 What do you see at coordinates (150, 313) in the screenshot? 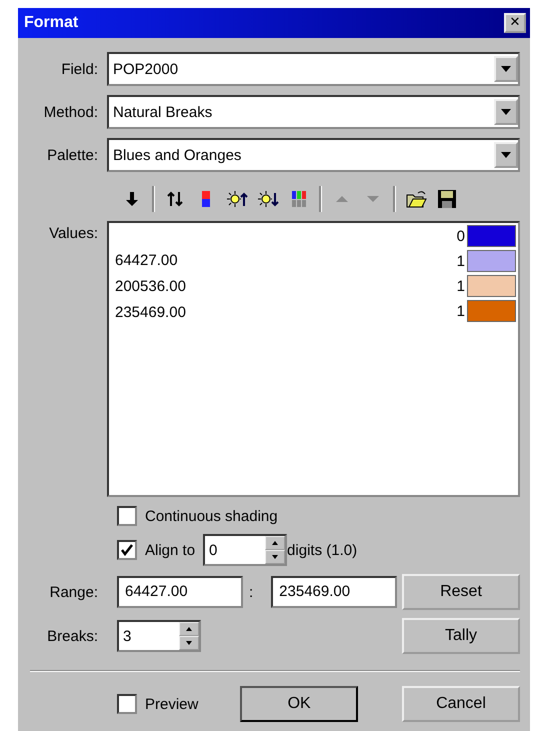
I see `break-value: 235469.00` at bounding box center [150, 313].